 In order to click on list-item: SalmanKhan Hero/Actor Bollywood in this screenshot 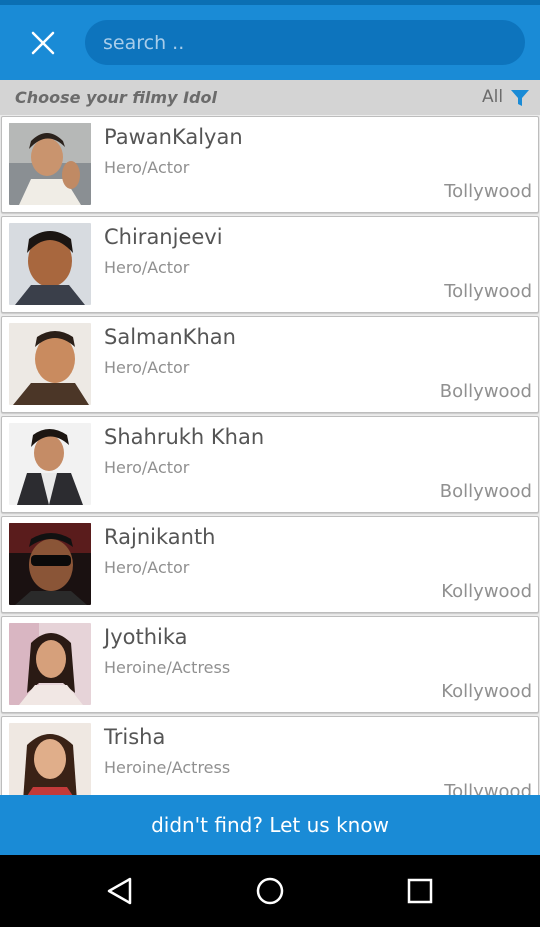, I will do `click(270, 364)`.